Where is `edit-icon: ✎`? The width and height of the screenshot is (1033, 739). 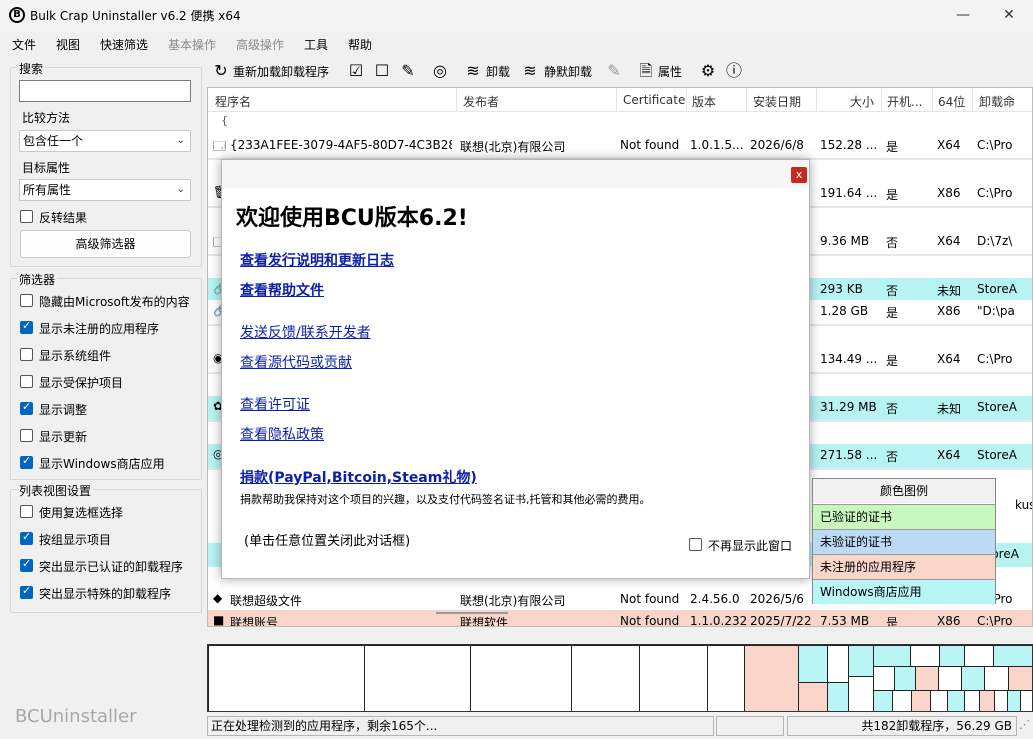 edit-icon: ✎ is located at coordinates (614, 71).